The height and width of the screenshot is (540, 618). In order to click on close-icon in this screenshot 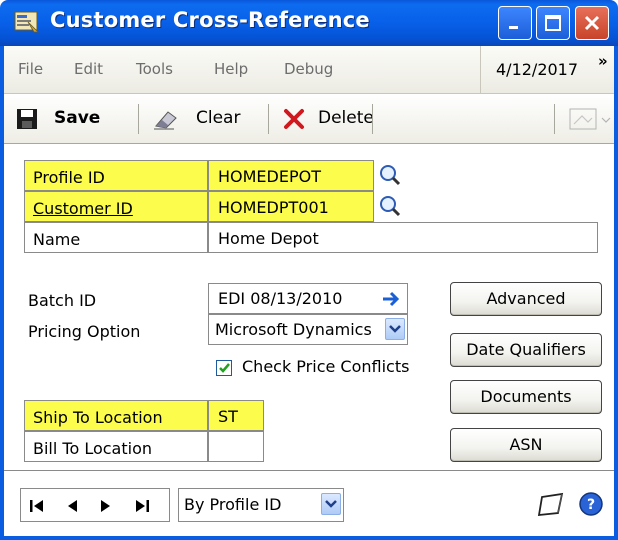, I will do `click(592, 23)`.